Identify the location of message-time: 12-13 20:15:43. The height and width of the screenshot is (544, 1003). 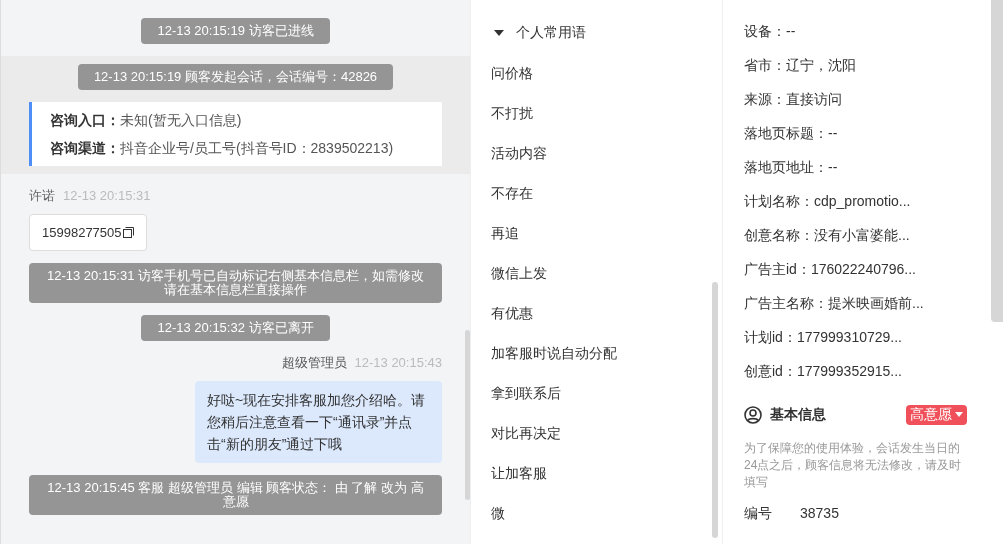
(398, 363).